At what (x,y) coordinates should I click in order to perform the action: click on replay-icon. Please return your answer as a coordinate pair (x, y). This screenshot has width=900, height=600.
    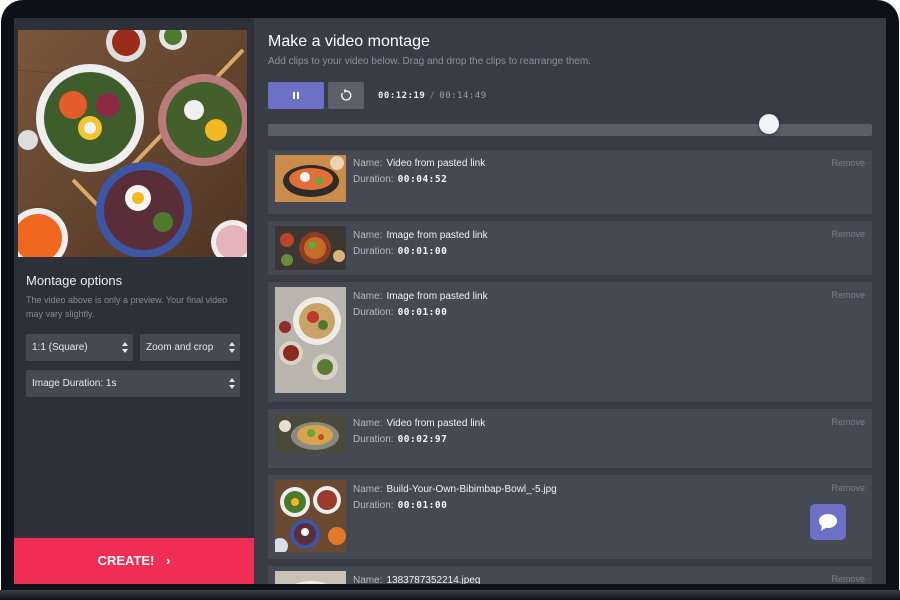
    Looking at the image, I should click on (346, 95).